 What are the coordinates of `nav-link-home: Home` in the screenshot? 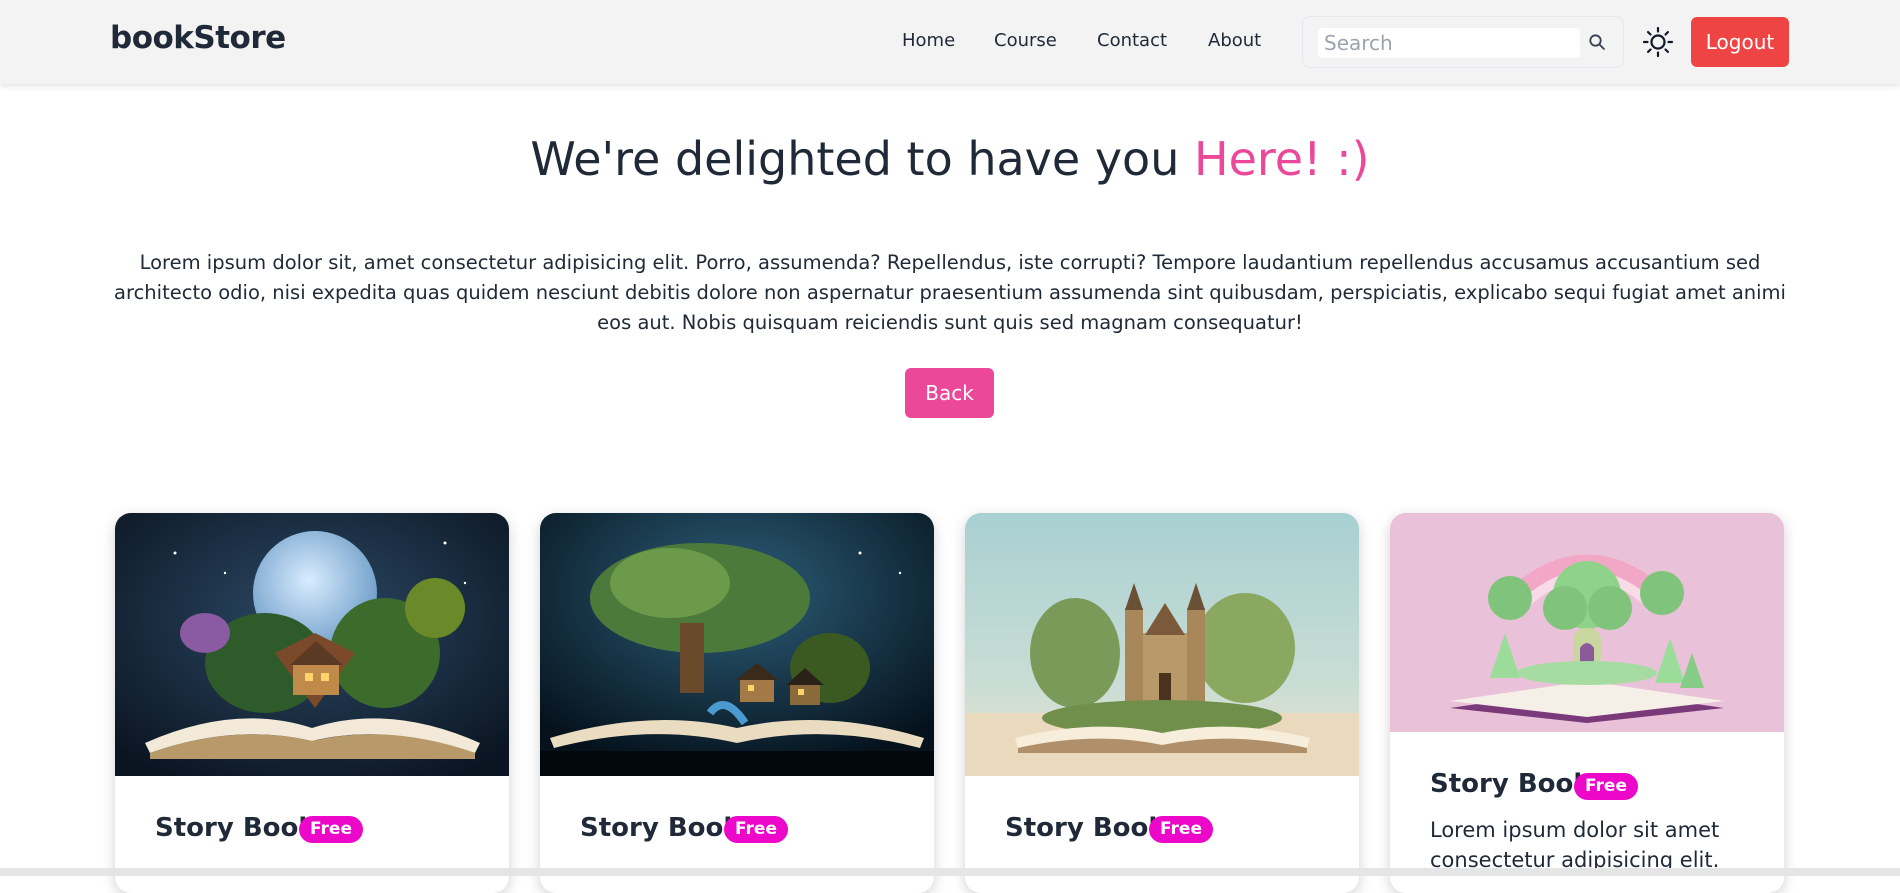 It's located at (928, 40).